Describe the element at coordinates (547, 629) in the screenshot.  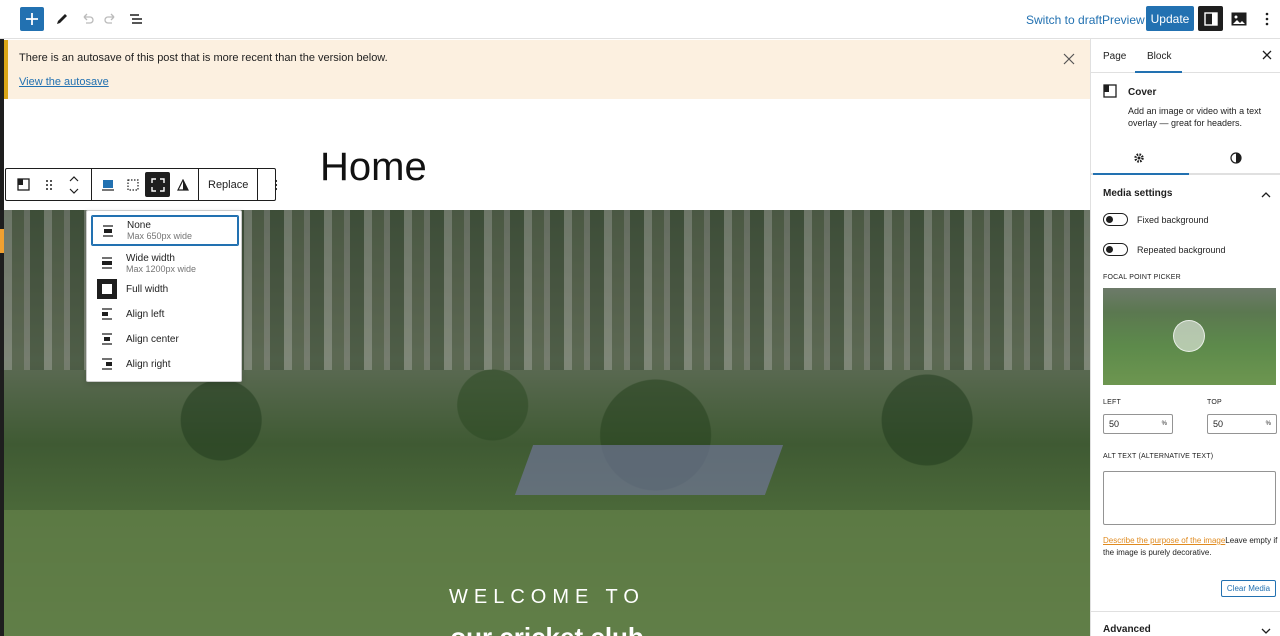
I see `cover-subheading: our cricket club` at that location.